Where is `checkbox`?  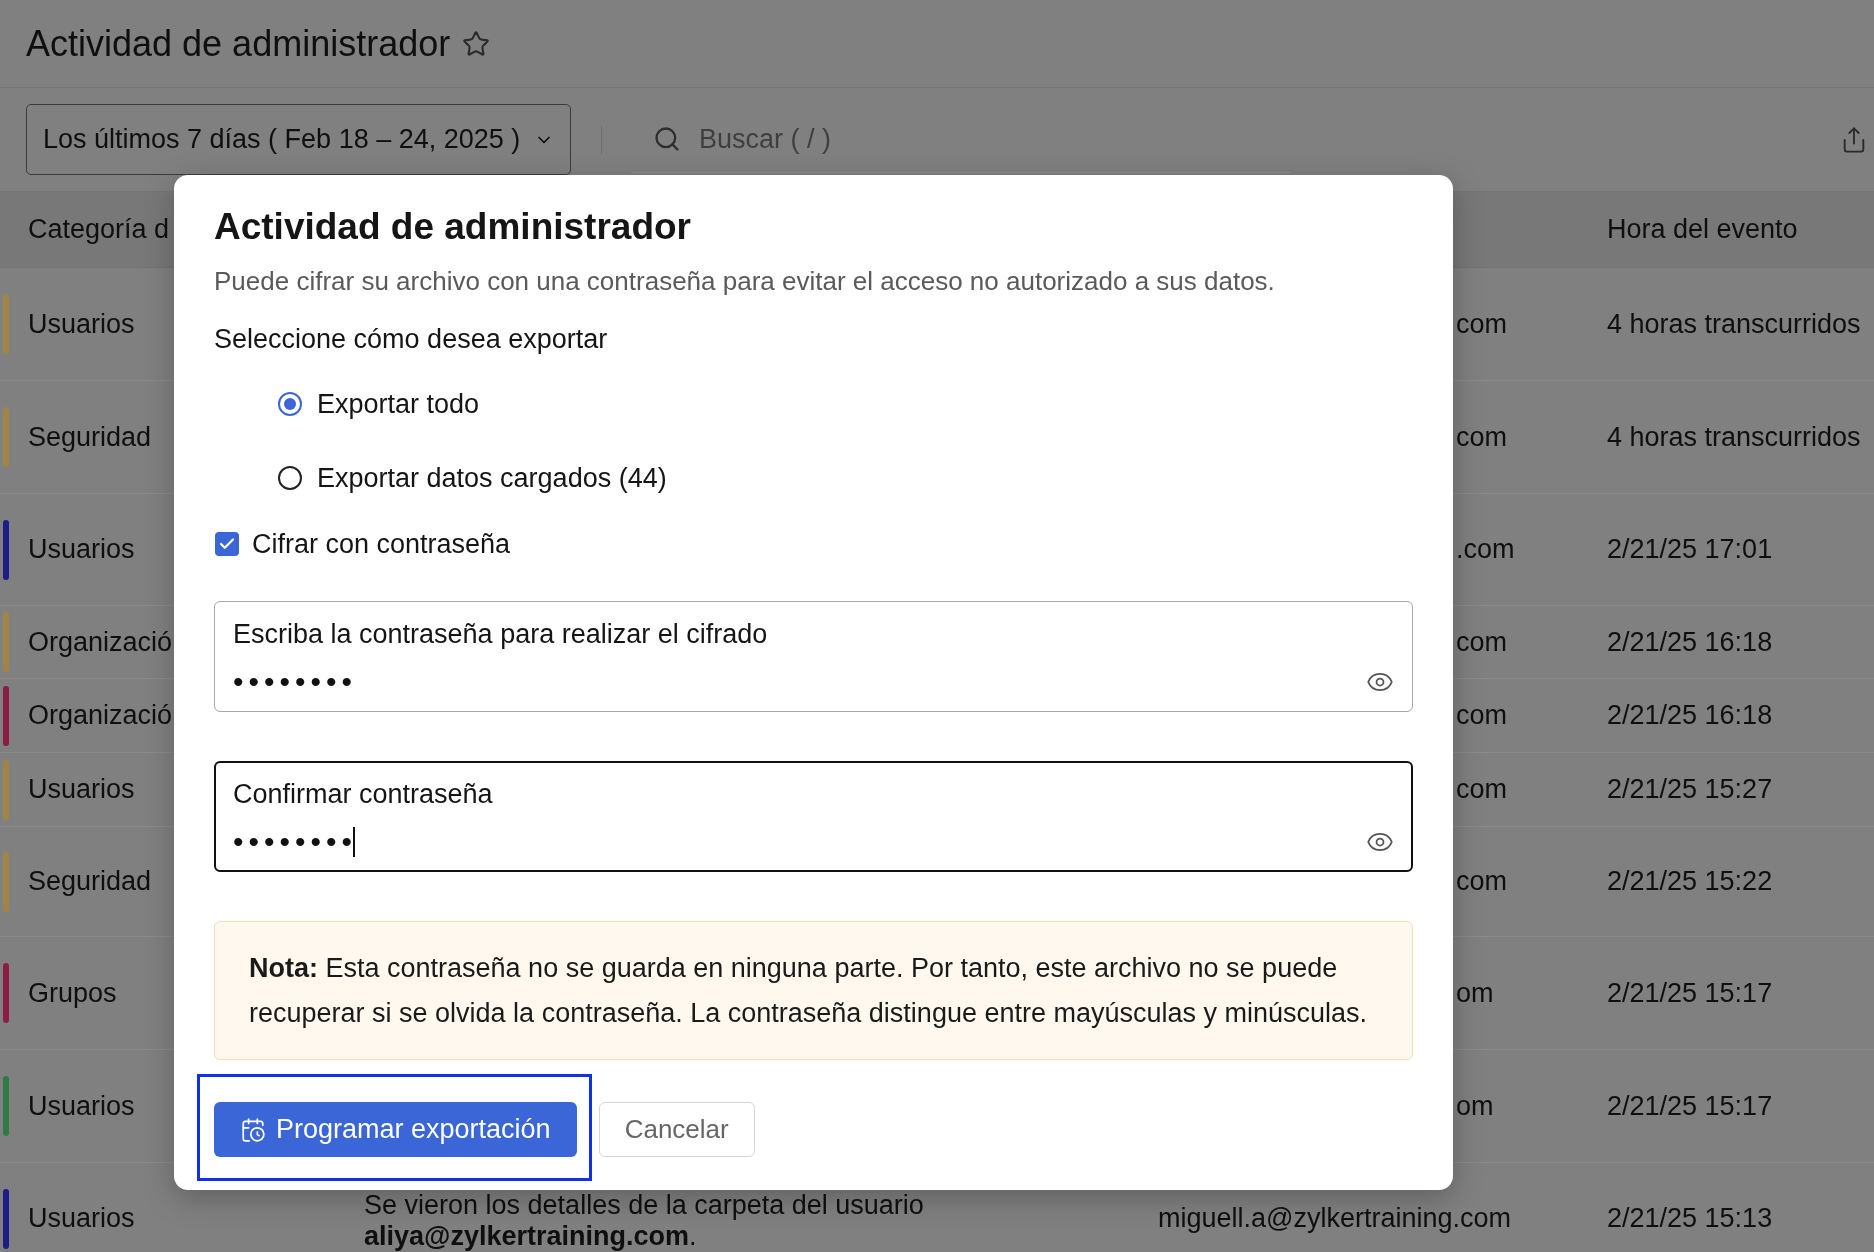
checkbox is located at coordinates (227, 544).